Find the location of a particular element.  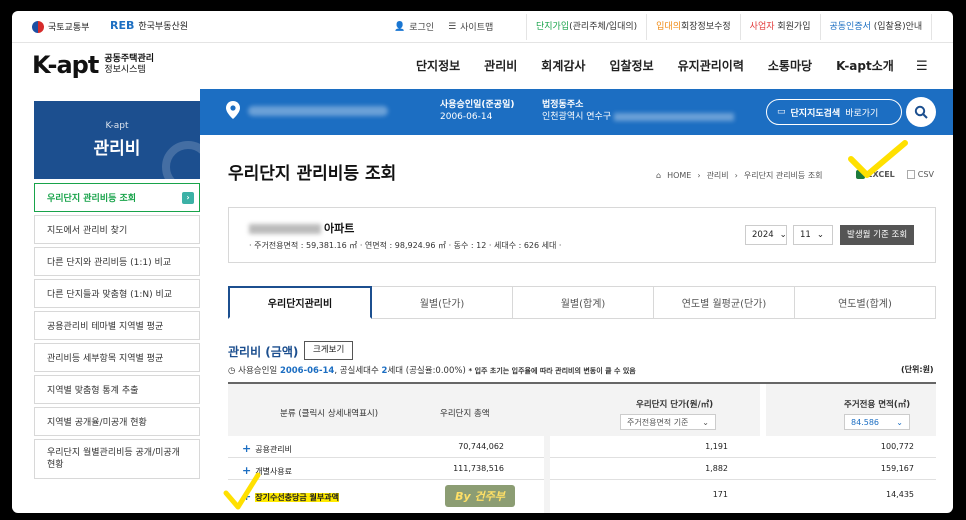

area-select: 84.586 ⌄ is located at coordinates (877, 422).